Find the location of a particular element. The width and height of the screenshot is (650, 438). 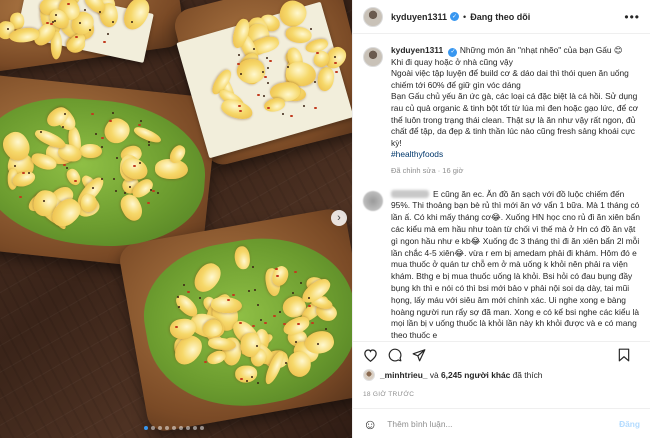

caption-line-2: Khi đi quay hoặc ở nhà cũng vậy is located at coordinates (452, 61).